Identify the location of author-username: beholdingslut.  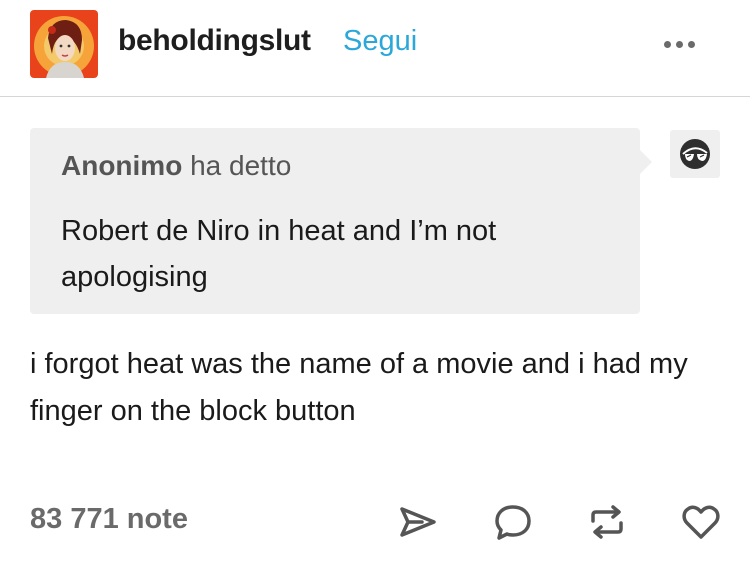
(214, 41).